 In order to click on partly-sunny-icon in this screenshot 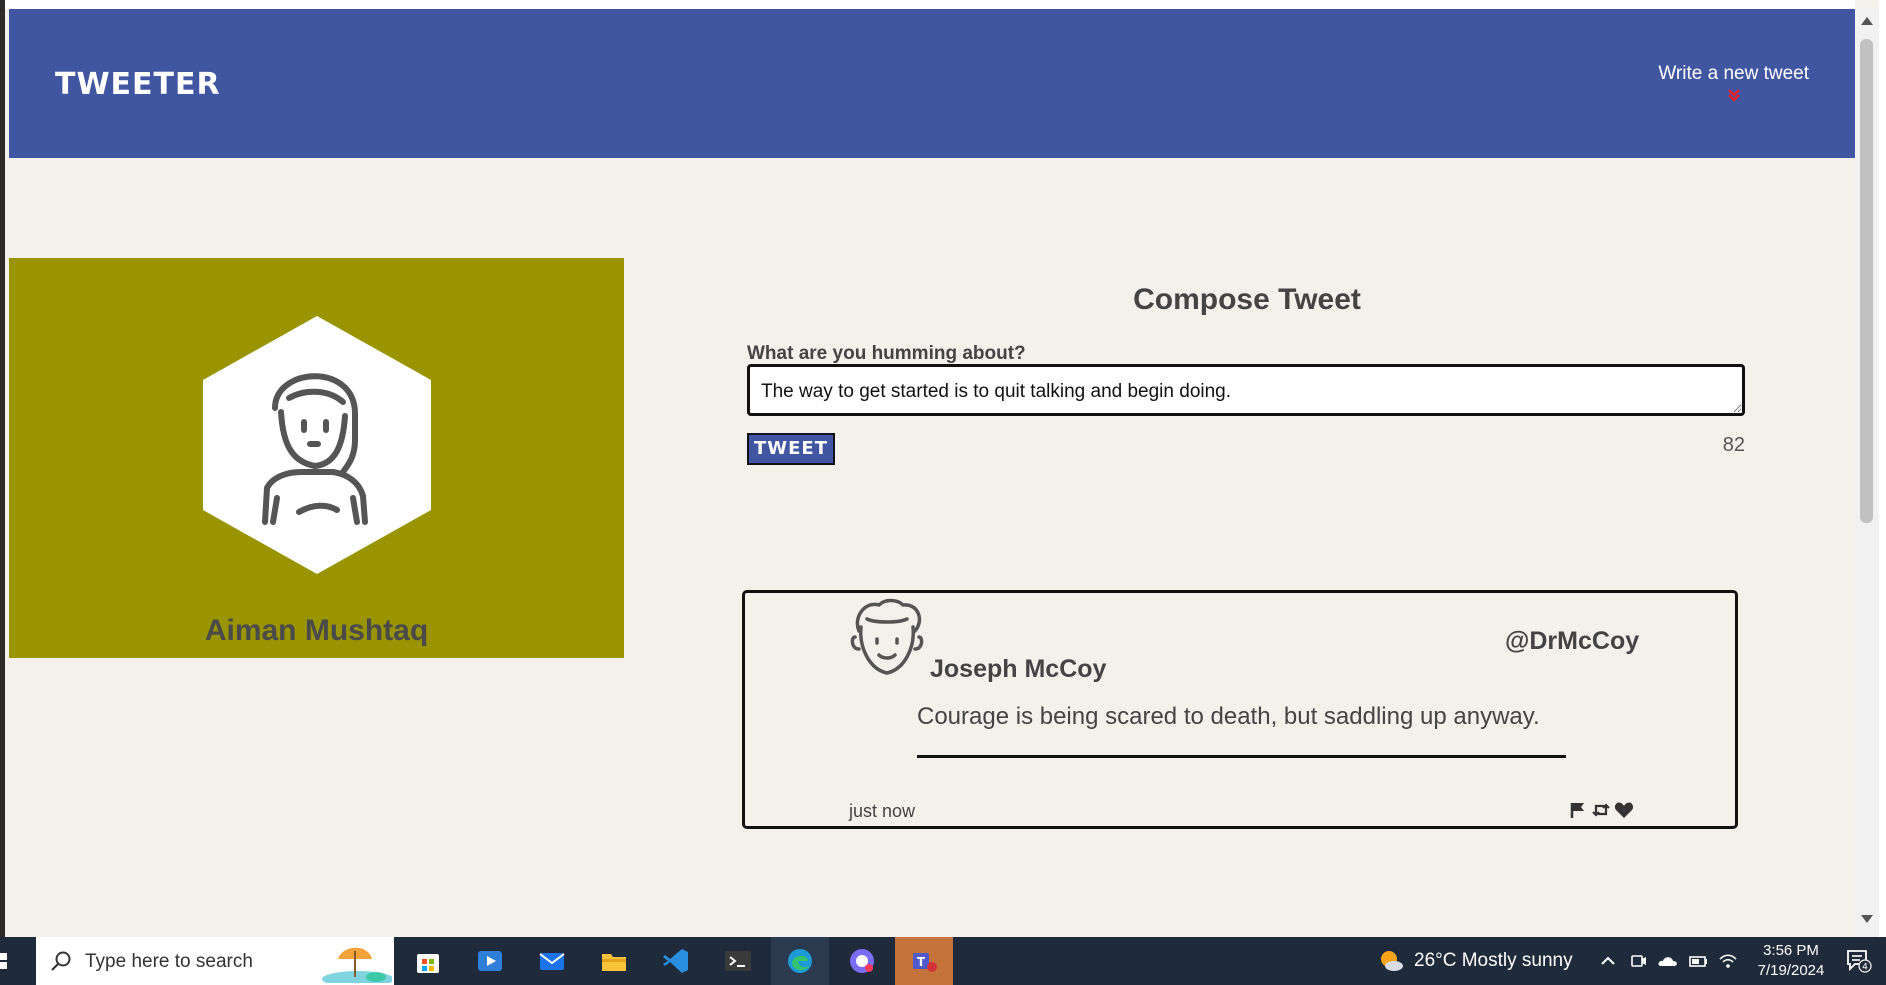, I will do `click(1392, 961)`.